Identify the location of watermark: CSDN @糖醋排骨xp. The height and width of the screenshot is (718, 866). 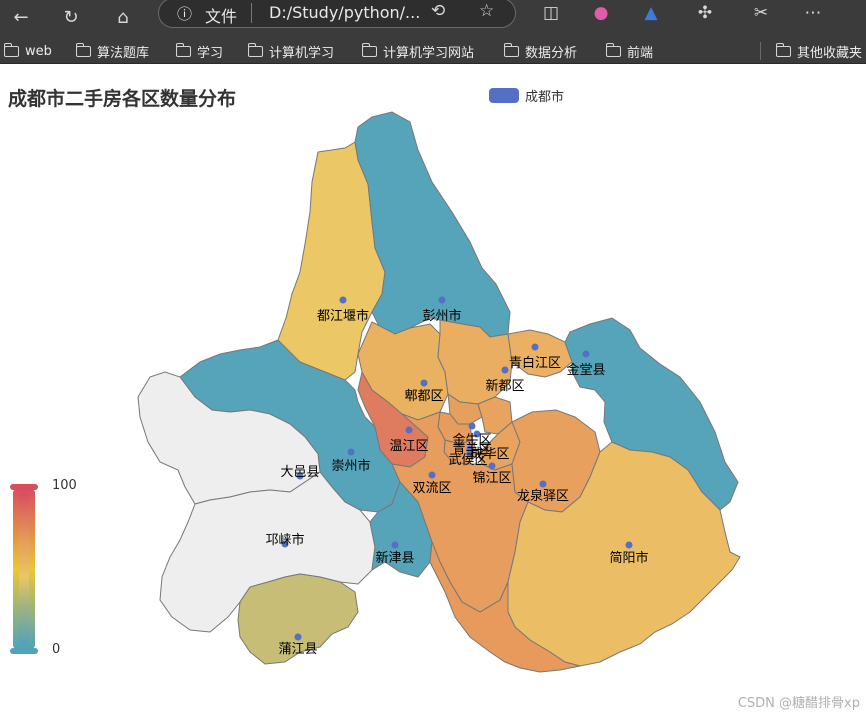
(798, 703).